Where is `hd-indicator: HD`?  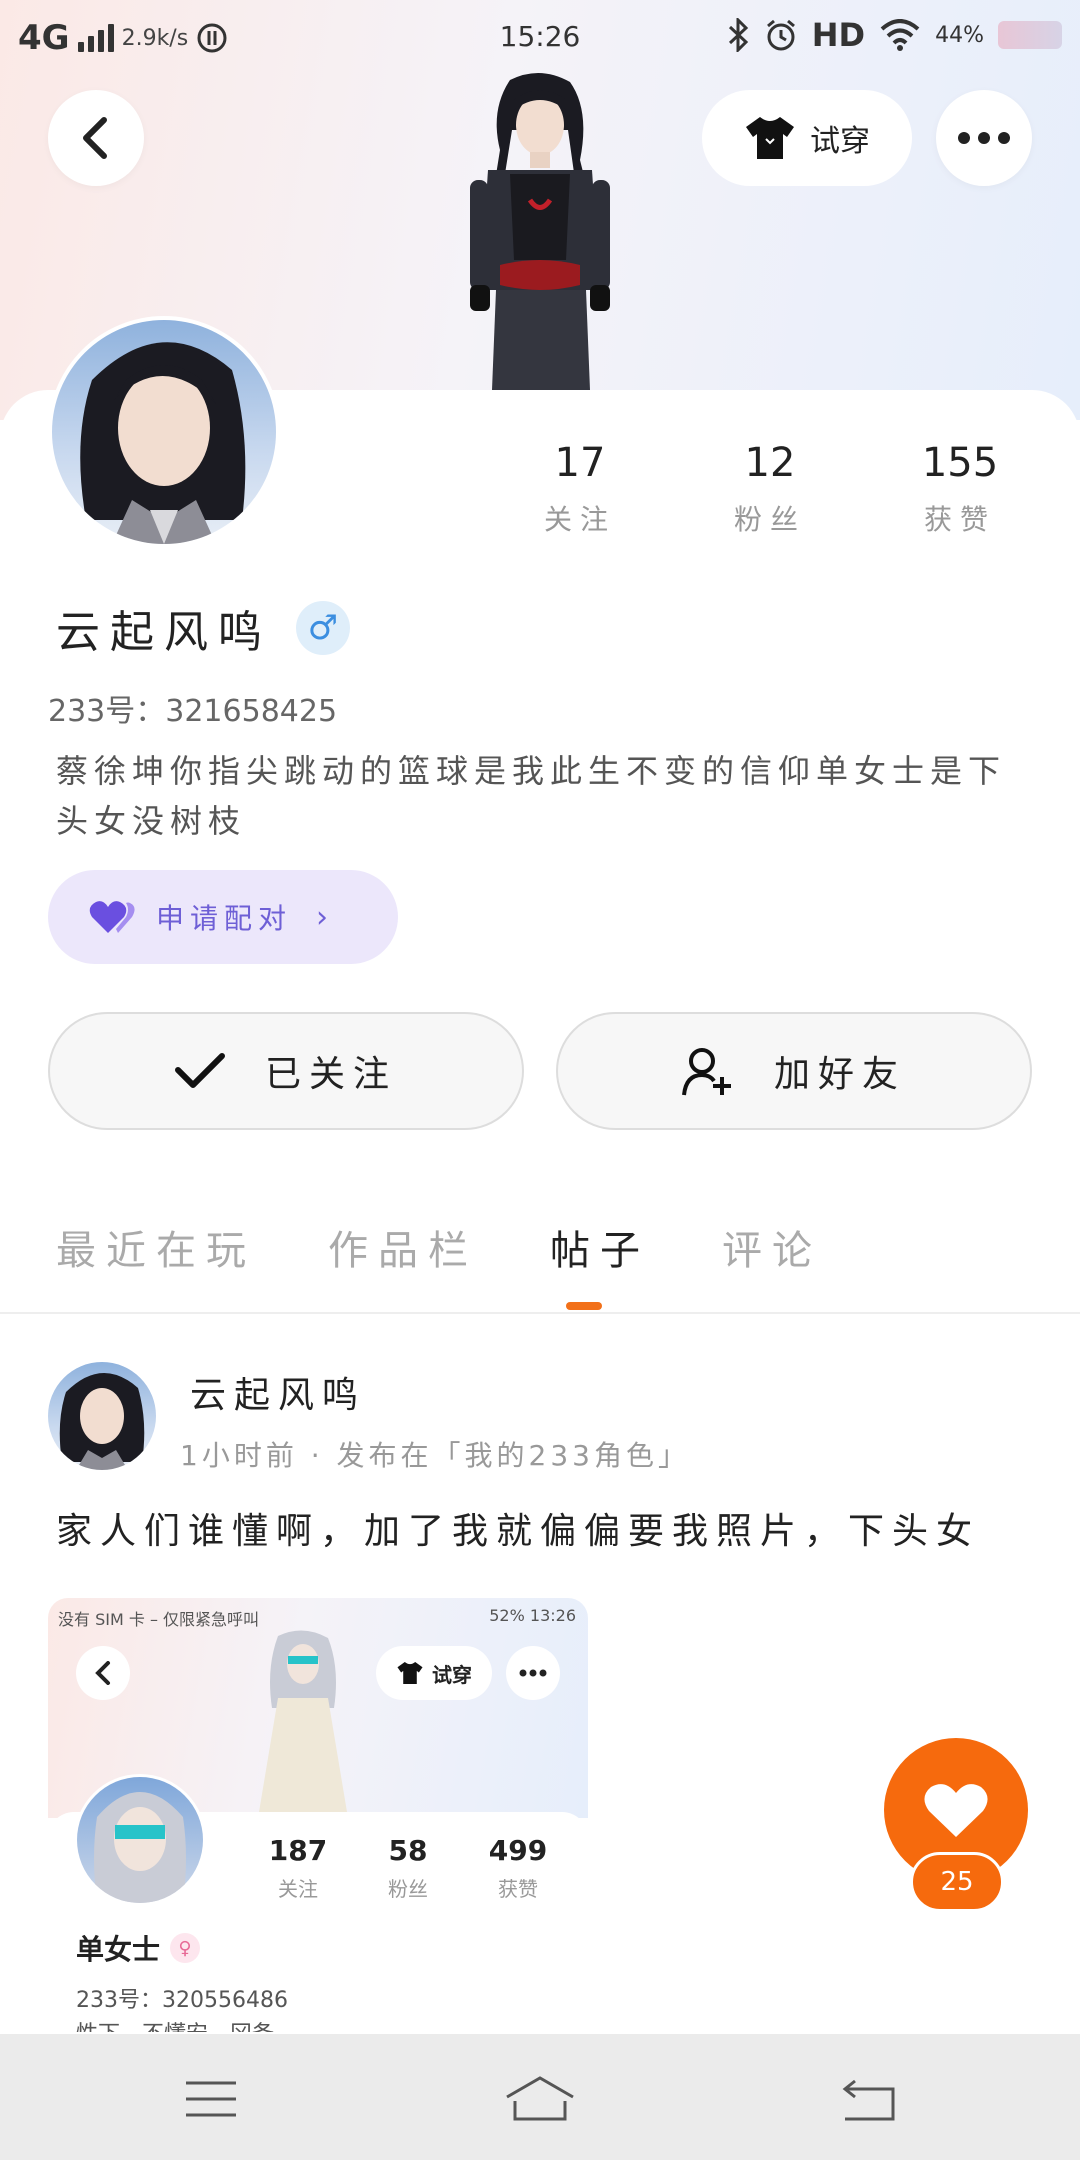 hd-indicator: HD is located at coordinates (838, 35).